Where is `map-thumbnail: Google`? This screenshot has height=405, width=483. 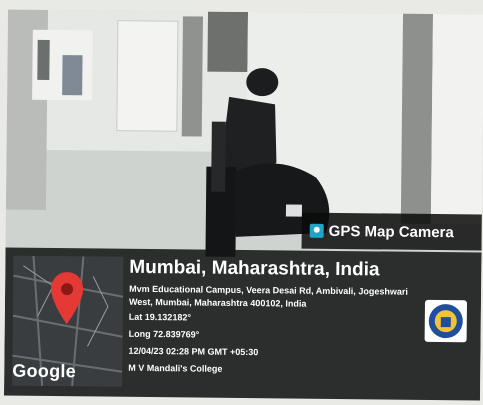 map-thumbnail: Google is located at coordinates (68, 321).